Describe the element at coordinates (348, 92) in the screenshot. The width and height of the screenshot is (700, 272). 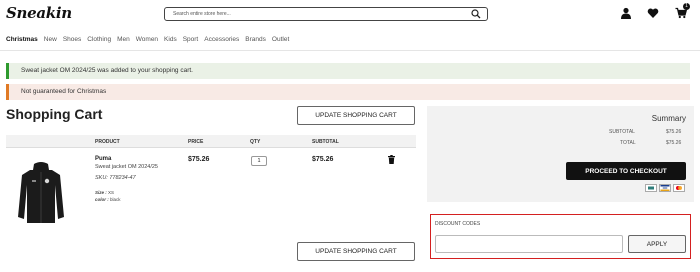
I see `warning-message: Not guaranteed for Christmas` at that location.